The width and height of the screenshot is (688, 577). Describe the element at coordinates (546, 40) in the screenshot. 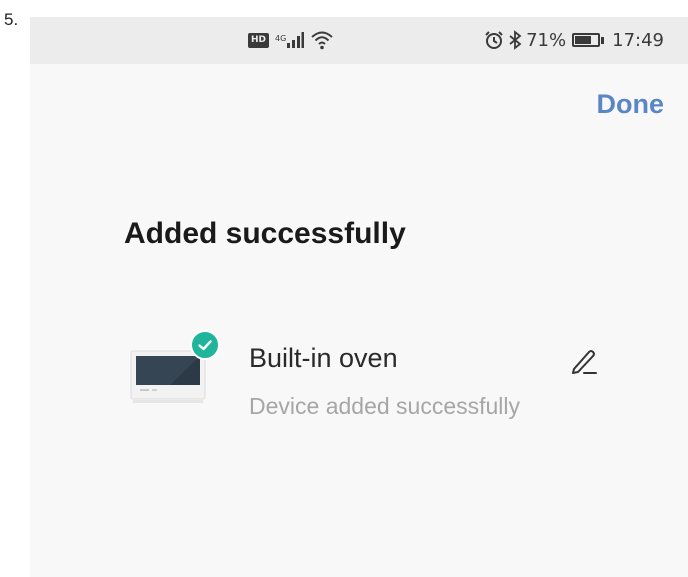

I see `battery-percent: 71%` at that location.